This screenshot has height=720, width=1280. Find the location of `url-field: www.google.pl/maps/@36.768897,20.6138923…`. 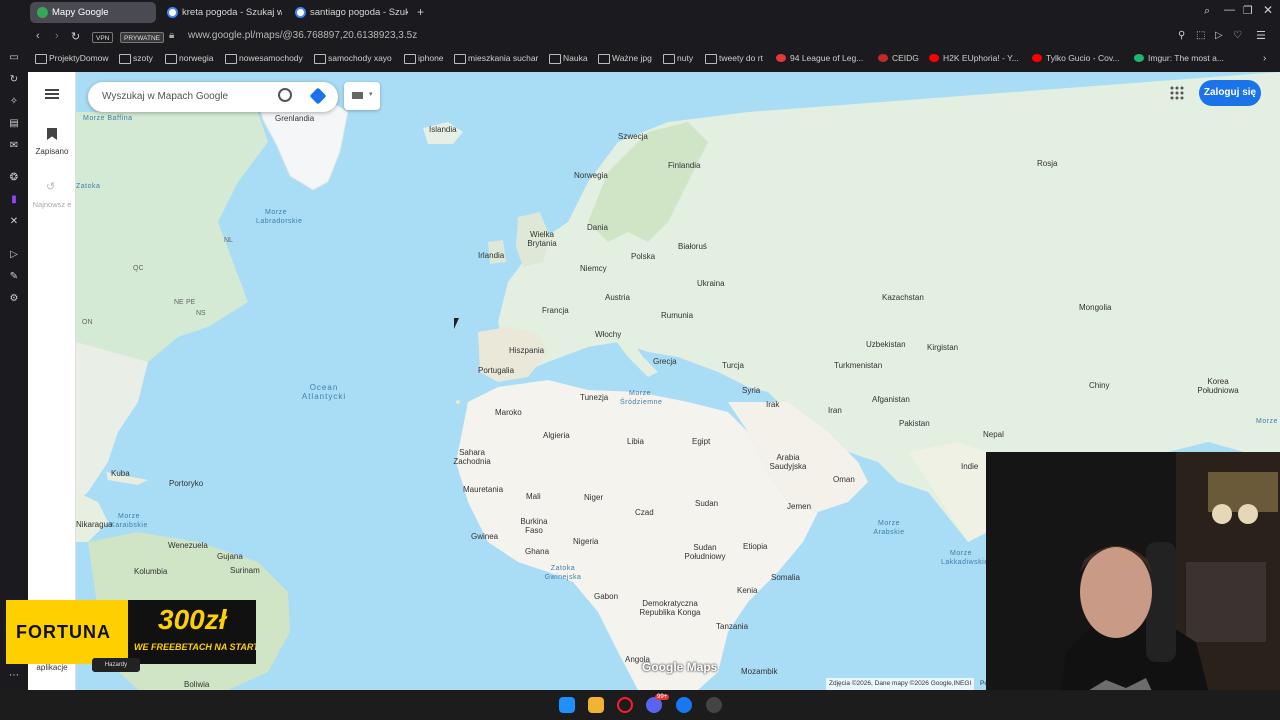

url-field: www.google.pl/maps/@36.768897,20.6138923… is located at coordinates (302, 35).